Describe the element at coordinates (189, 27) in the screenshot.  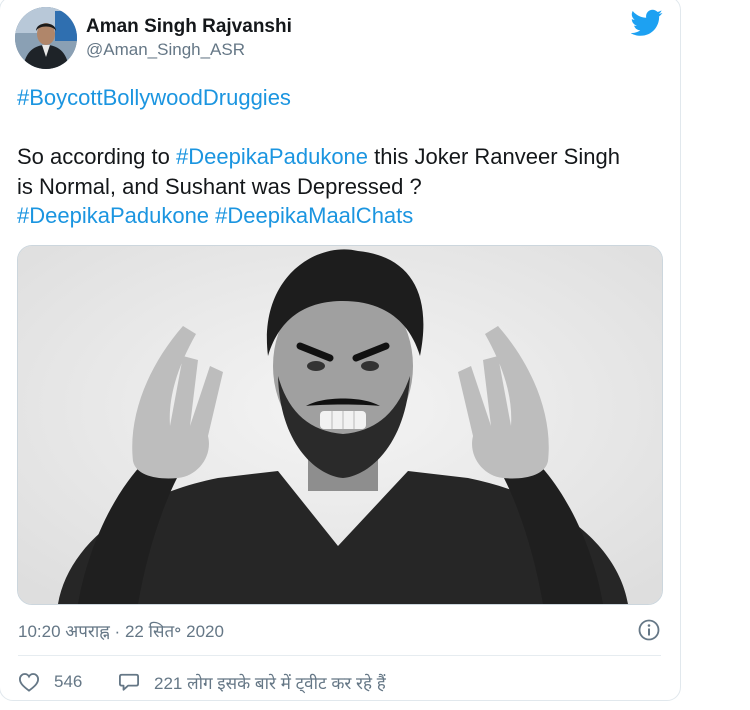
I see `display-name: Aman Singh Rajvanshi` at that location.